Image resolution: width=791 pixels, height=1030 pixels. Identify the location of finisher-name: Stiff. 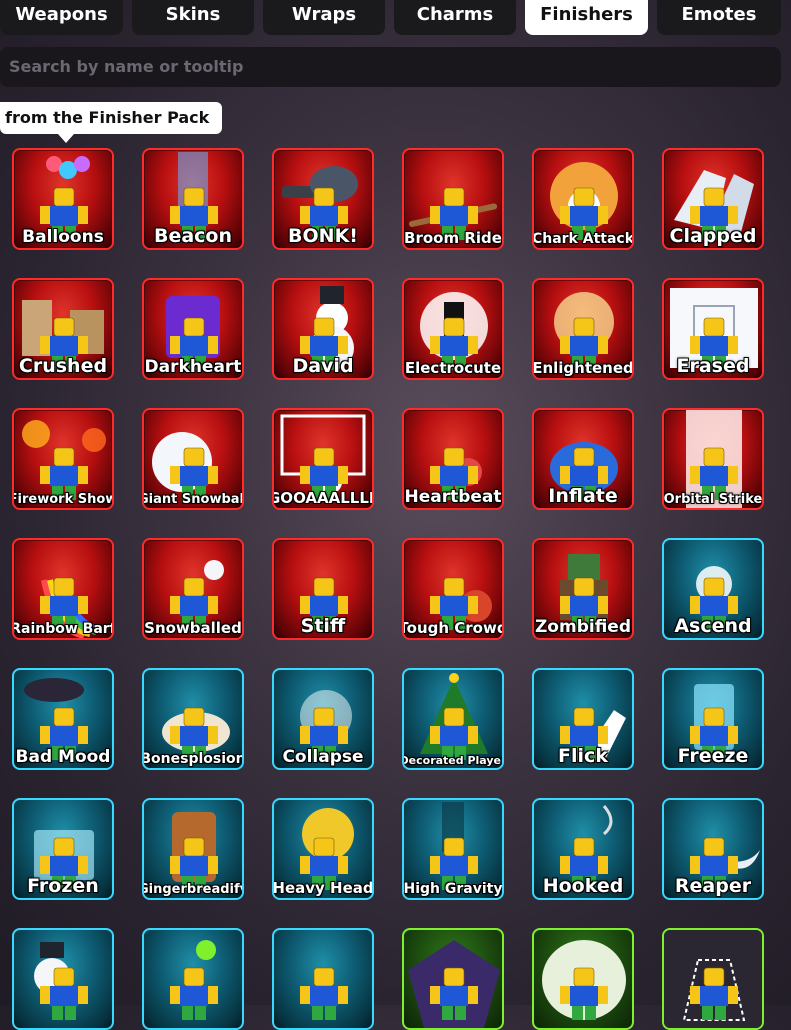
(323, 626).